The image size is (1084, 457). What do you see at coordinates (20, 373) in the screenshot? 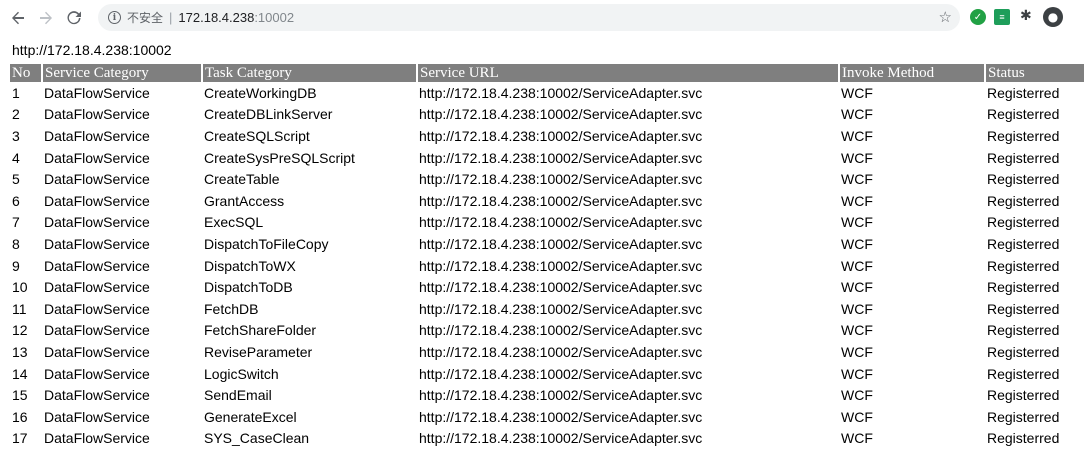
I see `row-number: 14` at bounding box center [20, 373].